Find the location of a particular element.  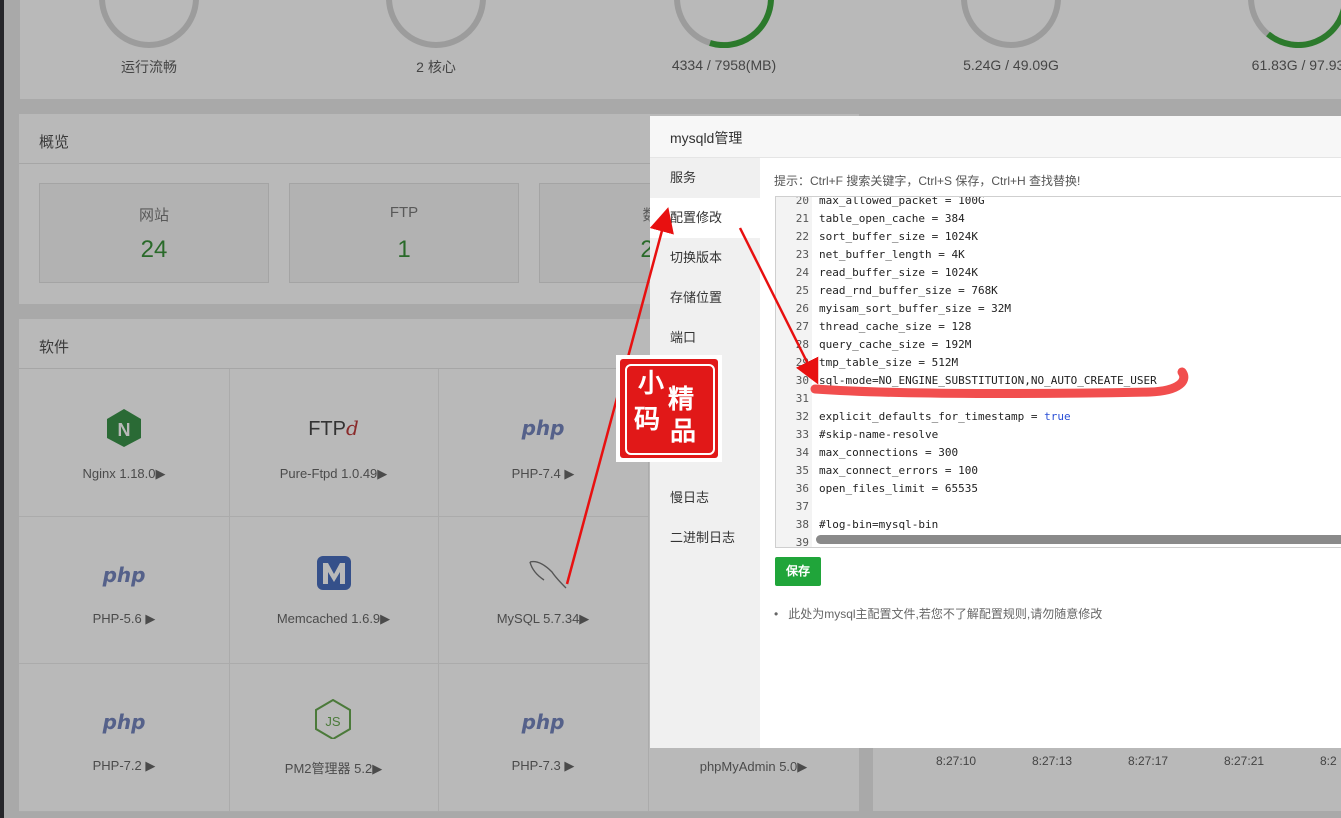

watermark-stamp: 小 精 码 品 is located at coordinates (669, 408).